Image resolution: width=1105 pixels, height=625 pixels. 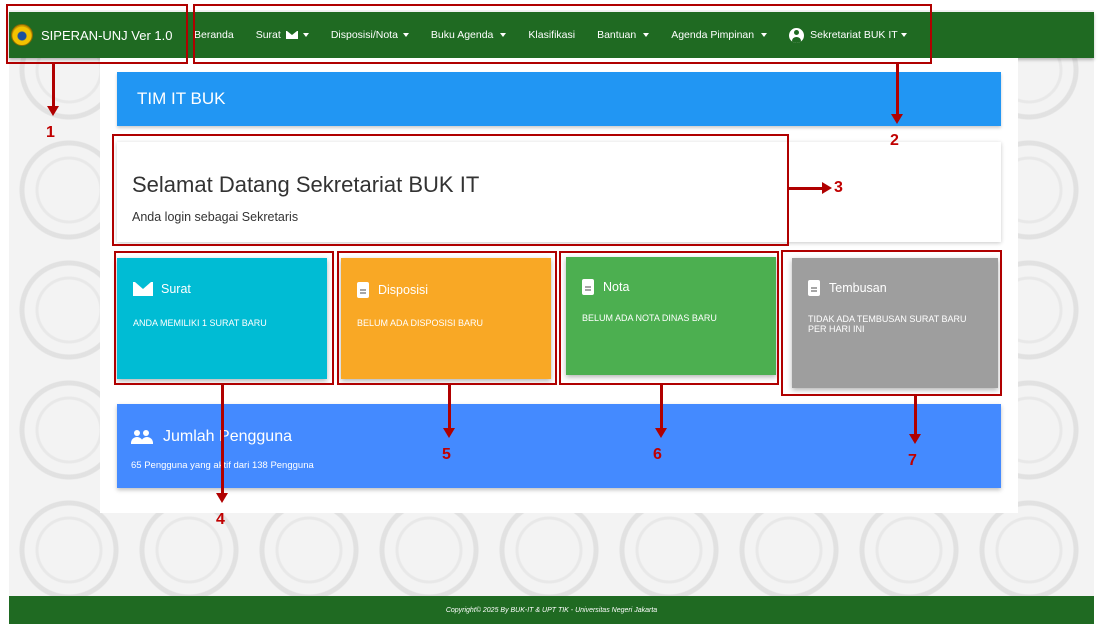 I want to click on annotation-label-6: 6, so click(x=657, y=454).